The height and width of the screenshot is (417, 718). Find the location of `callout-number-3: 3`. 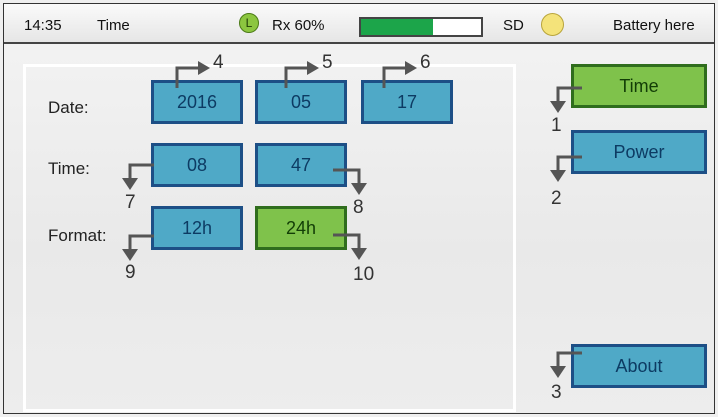

callout-number-3: 3 is located at coordinates (556, 392).